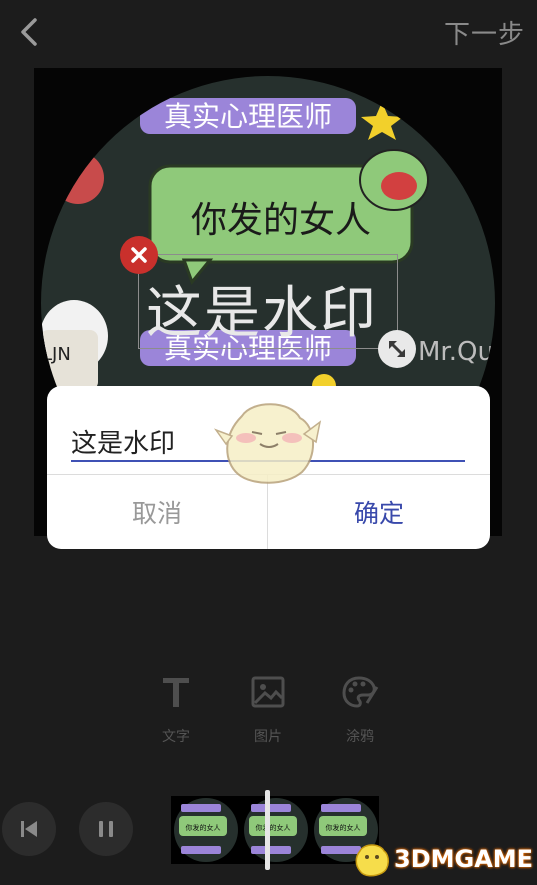 The image size is (537, 885). Describe the element at coordinates (267, 443) in the screenshot. I see `mascot-sticker` at that location.